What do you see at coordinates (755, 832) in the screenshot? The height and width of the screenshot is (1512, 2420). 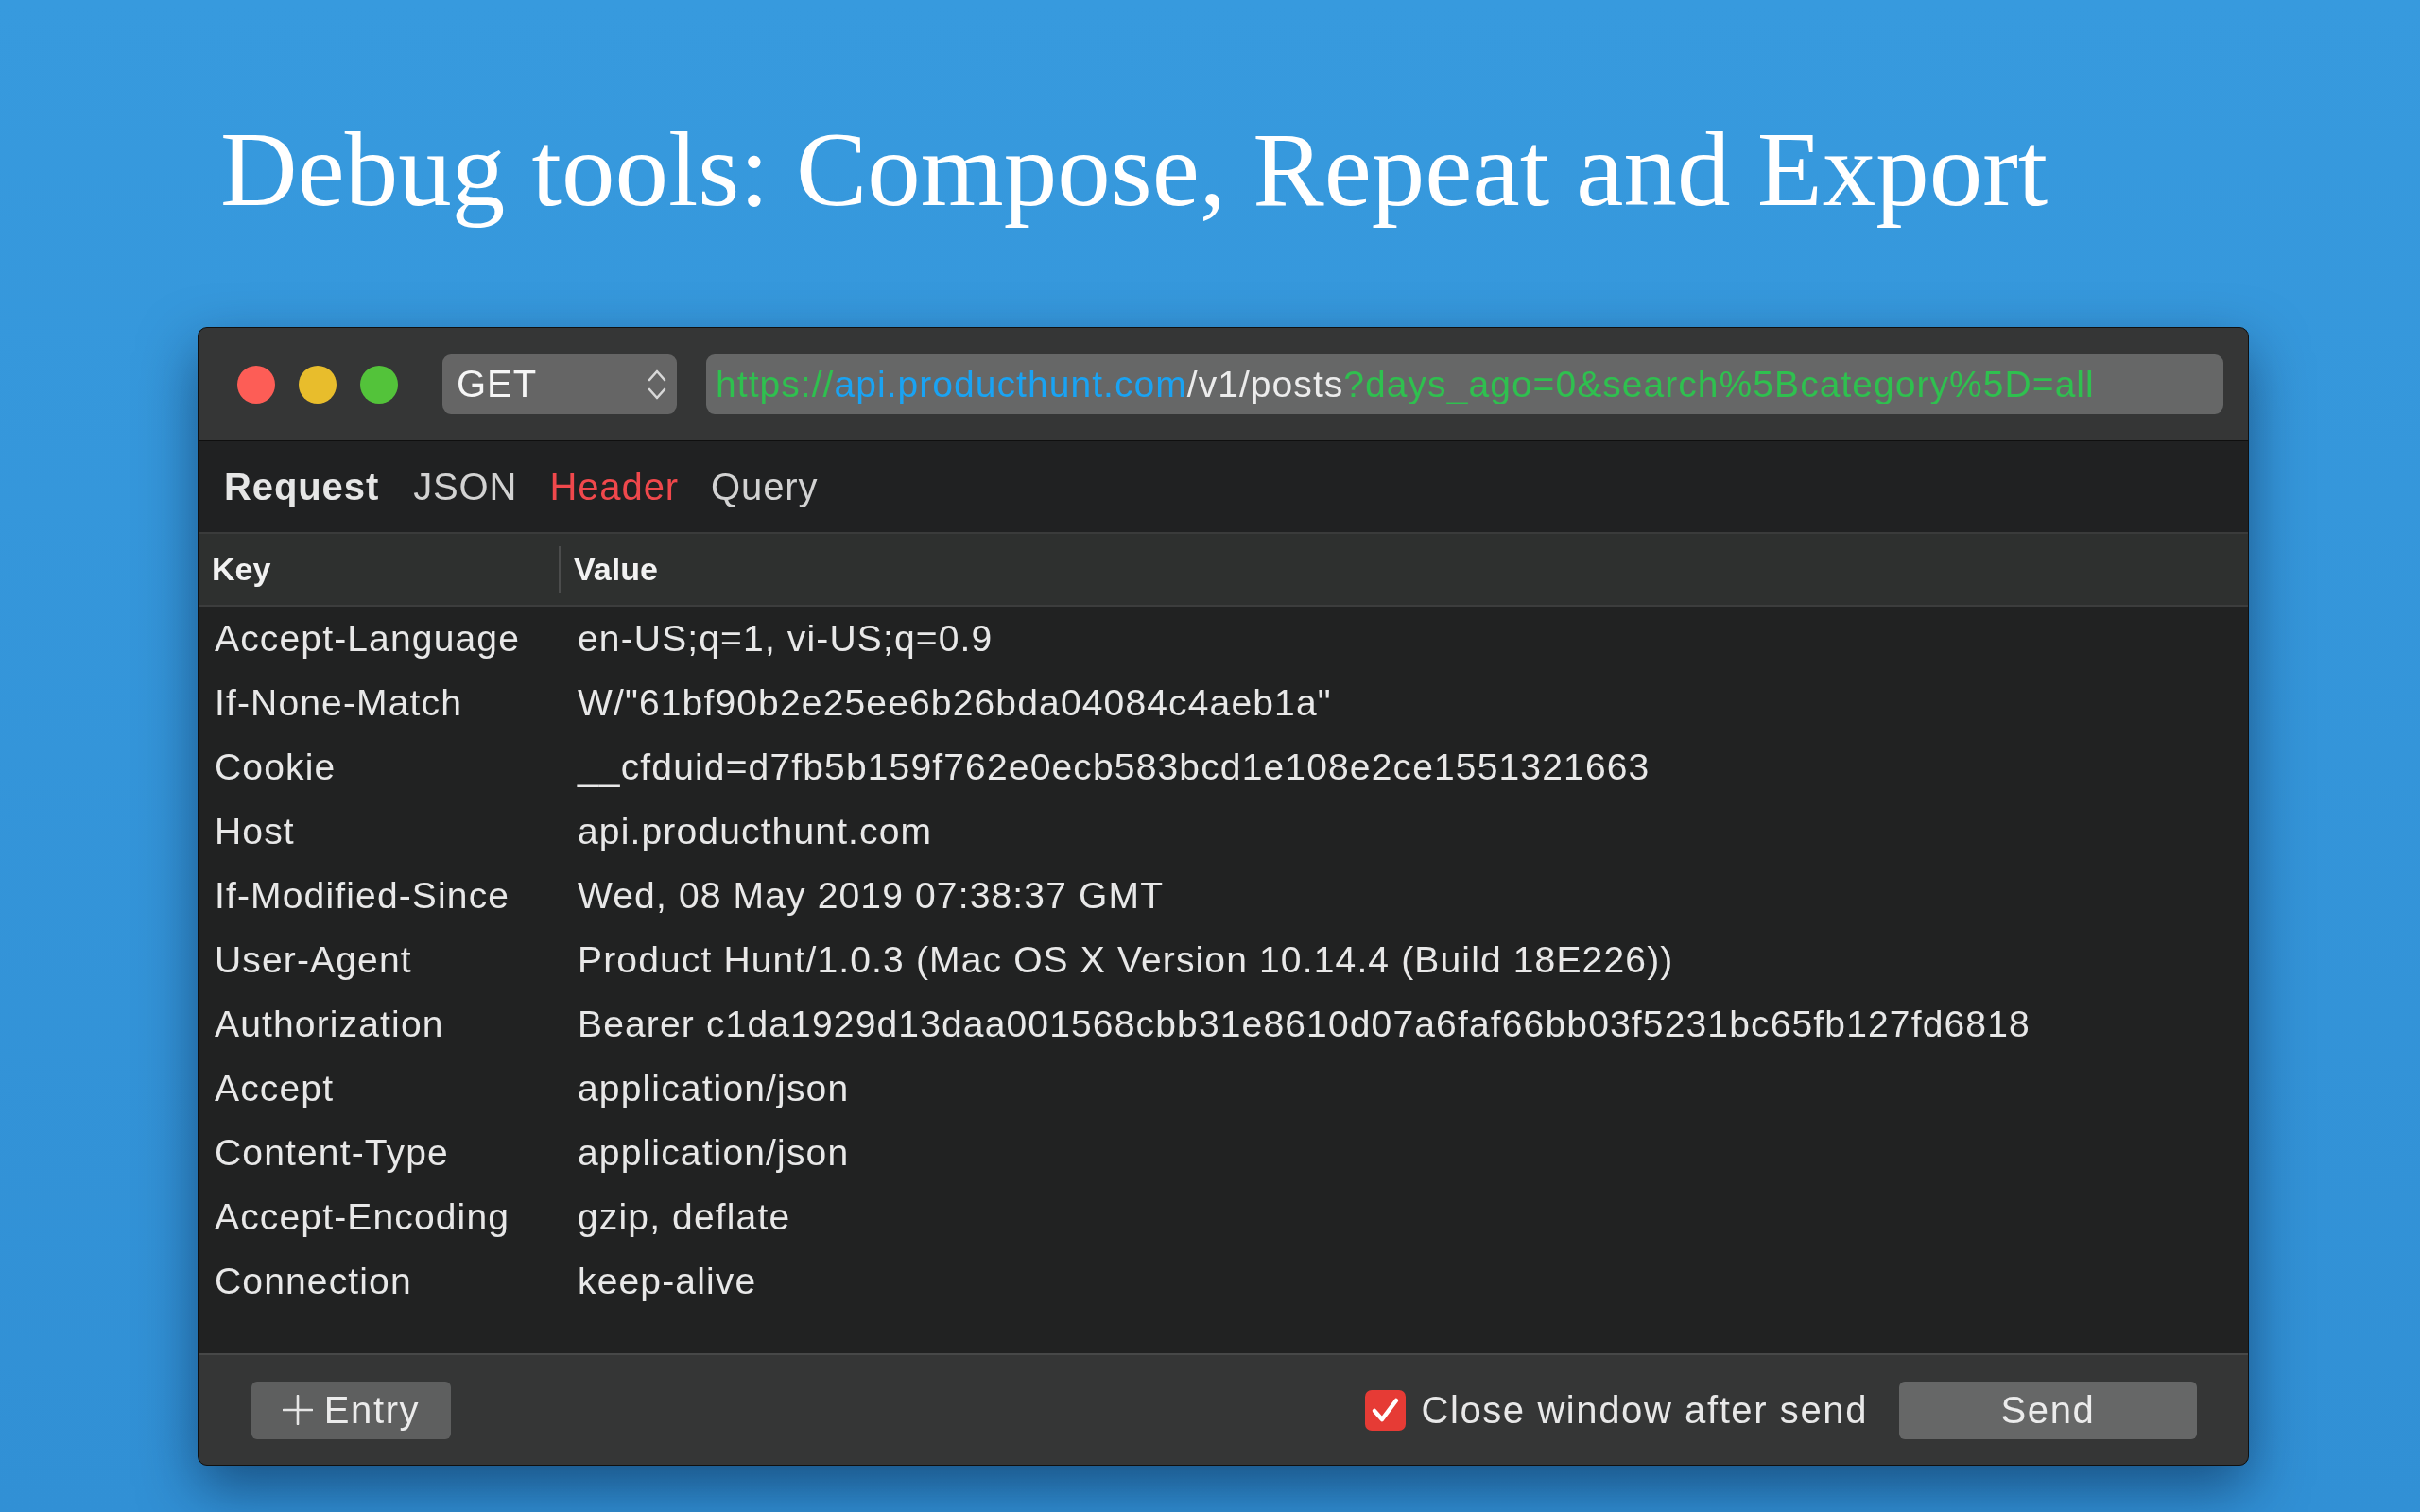 I see `table-cell-text: api.producthunt.com` at bounding box center [755, 832].